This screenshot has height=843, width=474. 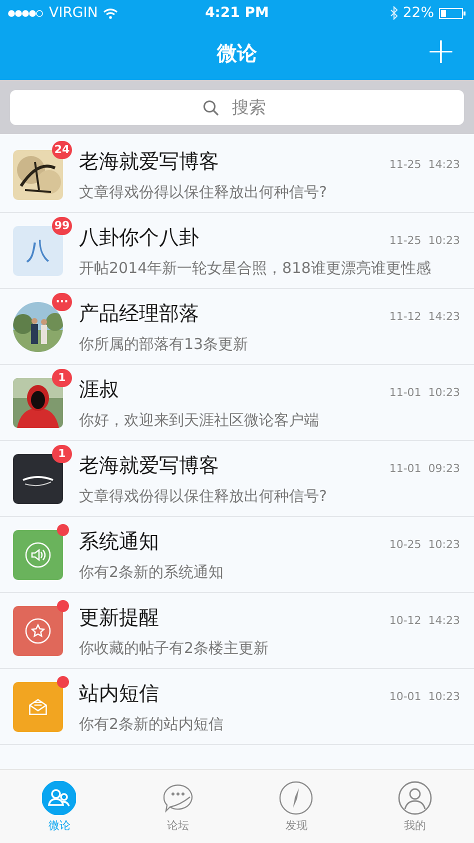 What do you see at coordinates (62, 149) in the screenshot?
I see `unread-badge: 24` at bounding box center [62, 149].